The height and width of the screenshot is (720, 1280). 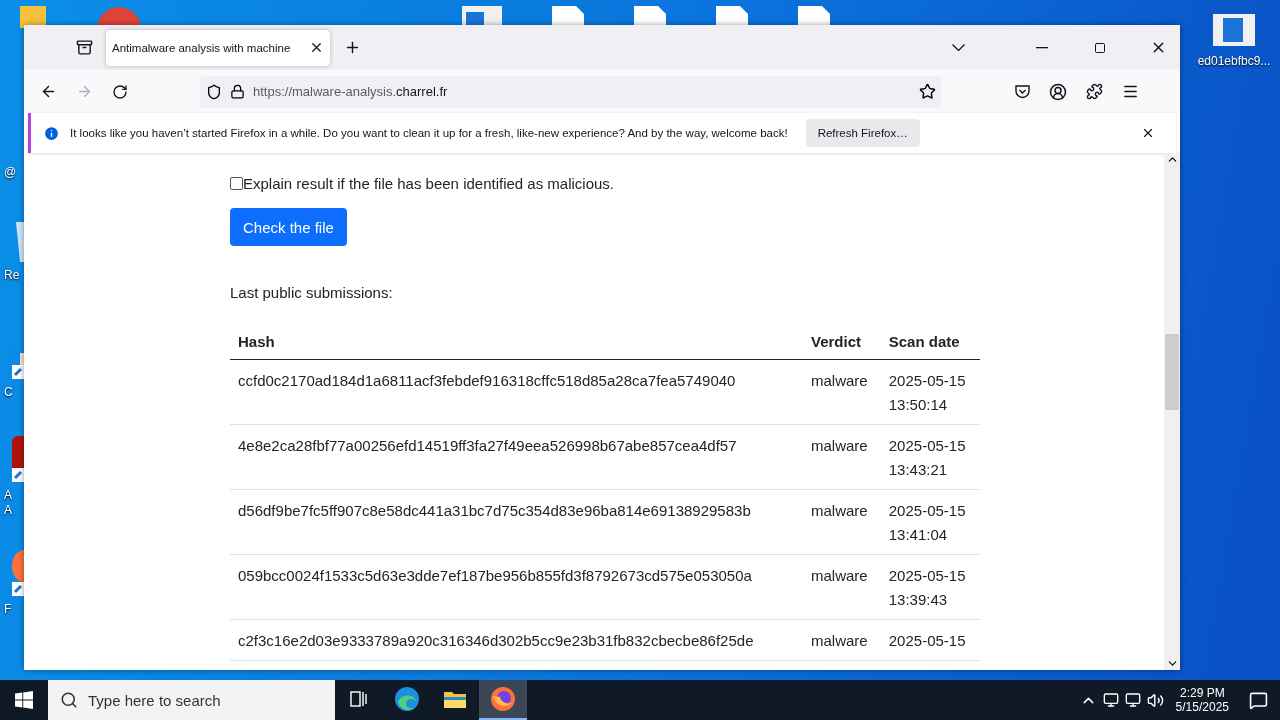 I want to click on hash-cell: 4e8e2ca28fbf77a00256efd14519ff3fa27f49eea526998b67abe857cea4df57, so click(x=516, y=457).